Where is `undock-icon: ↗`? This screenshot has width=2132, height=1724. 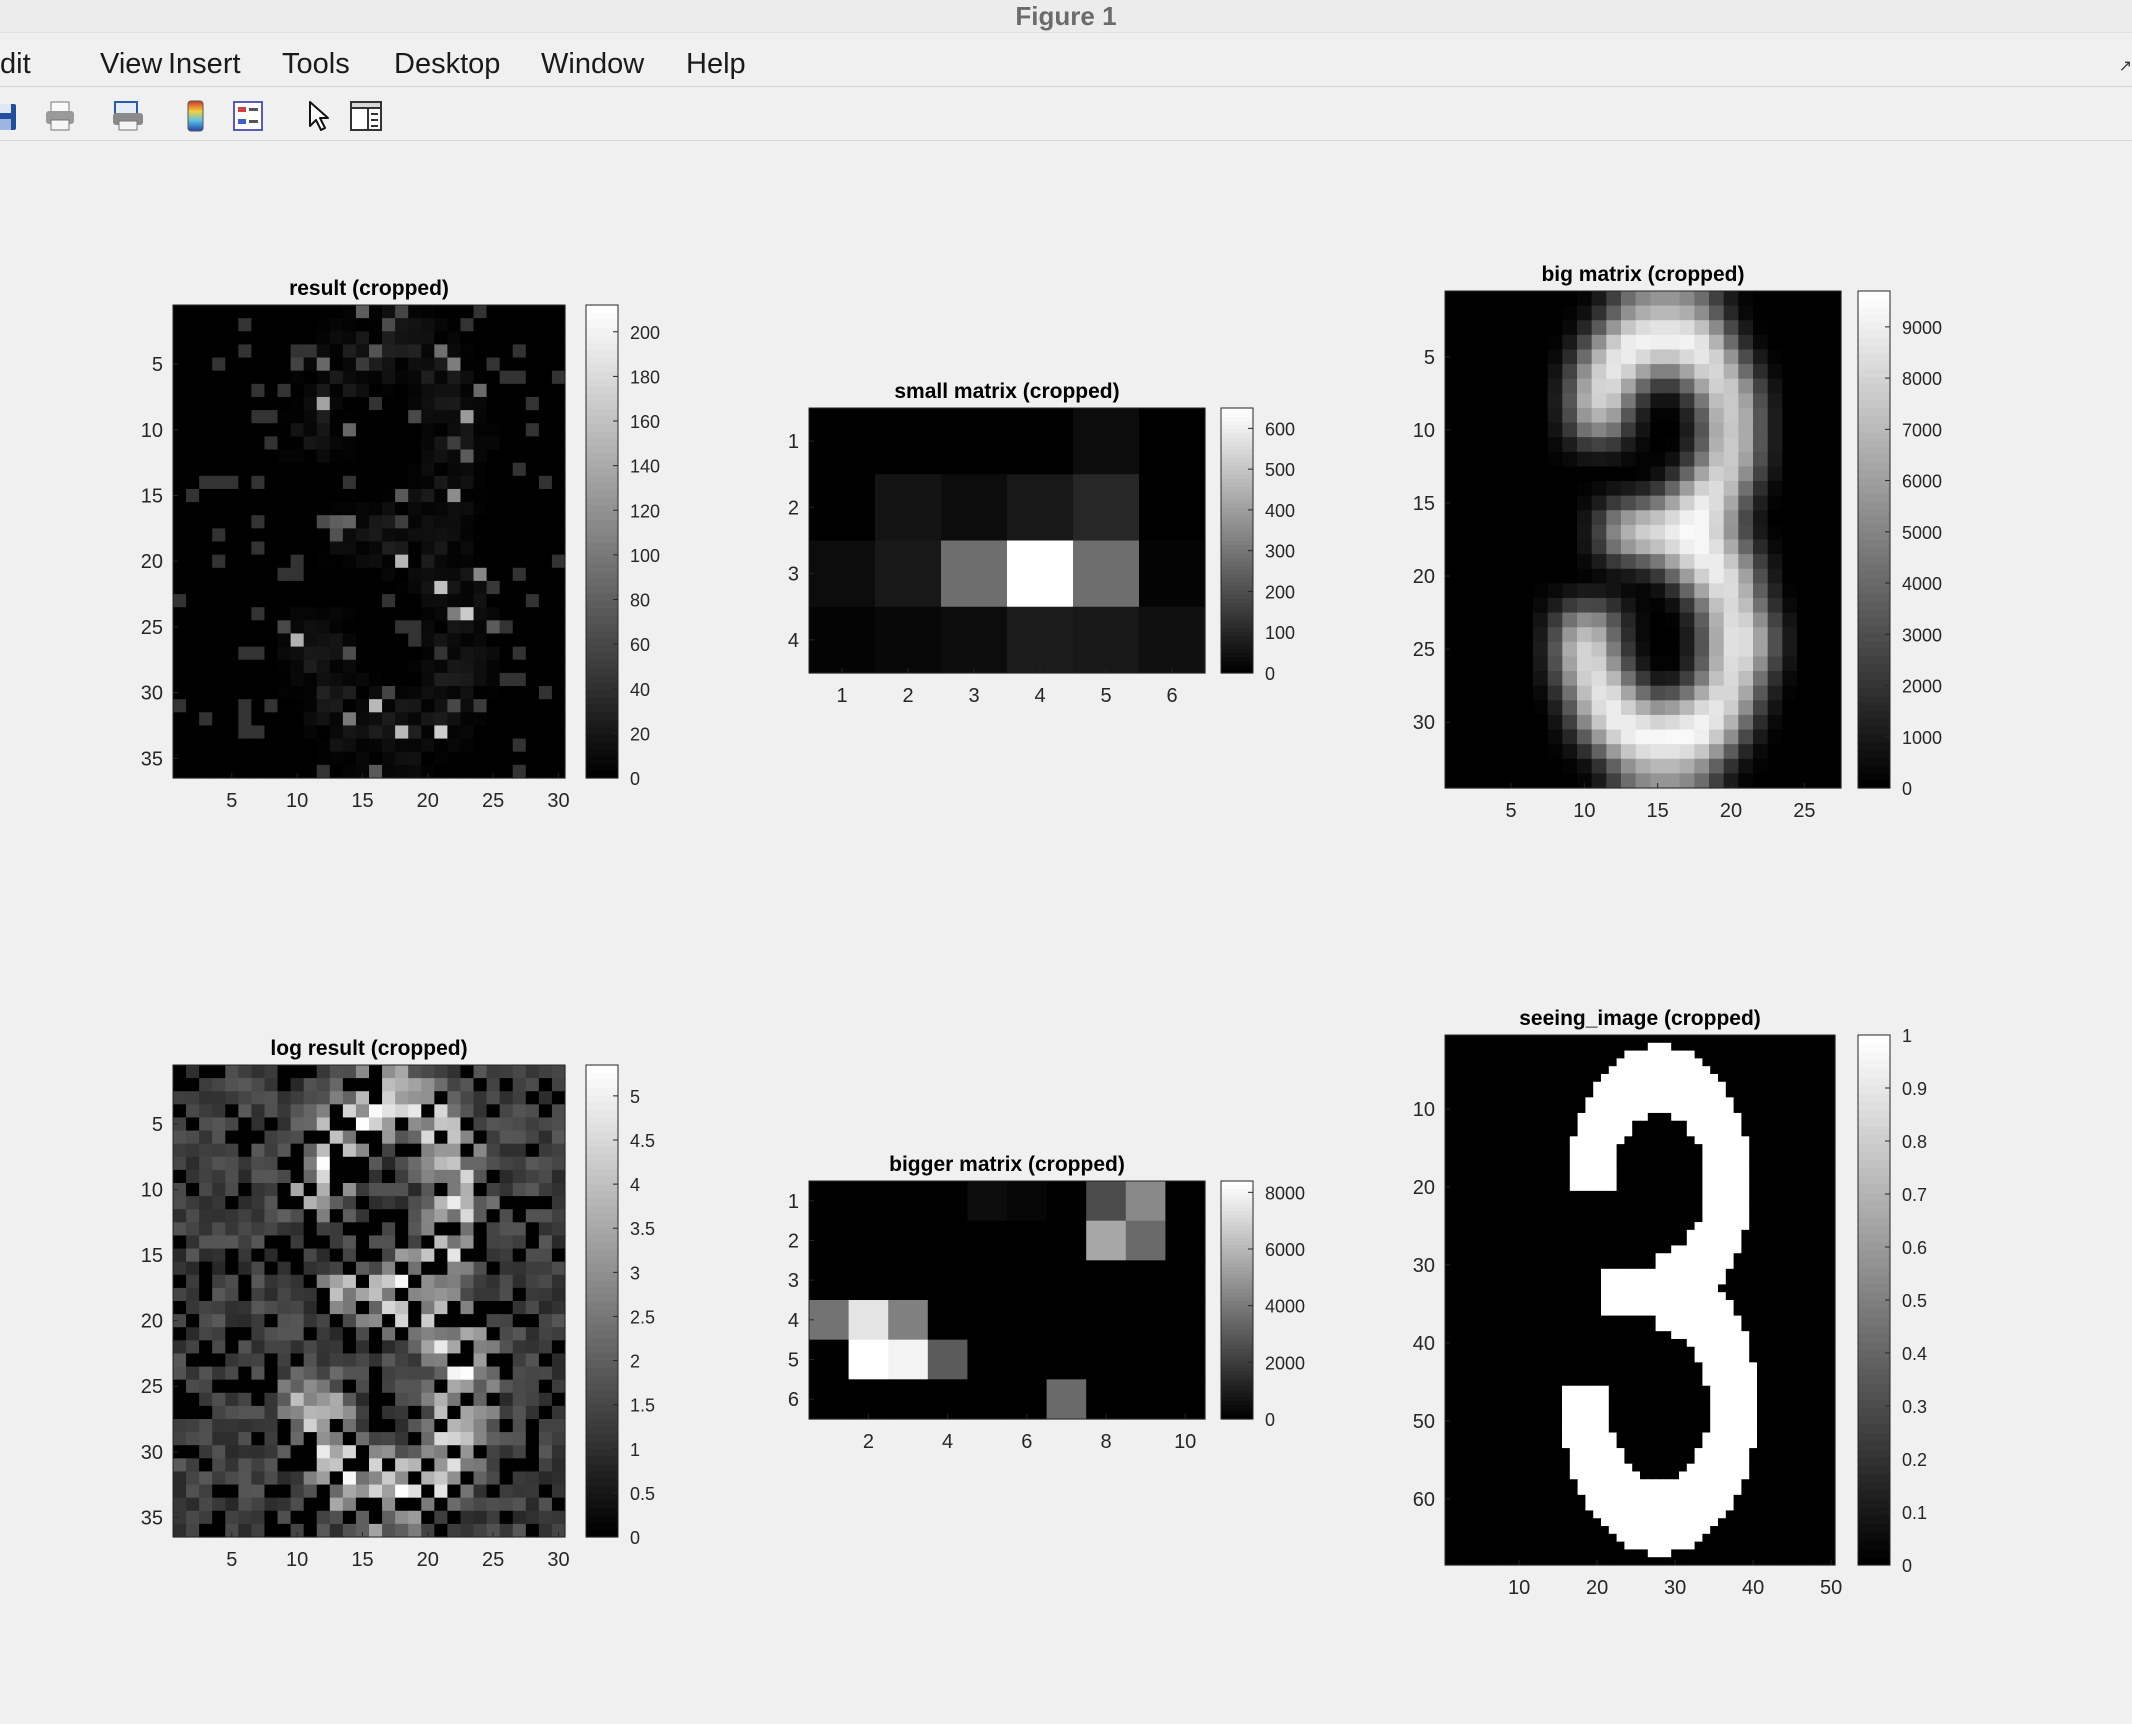
undock-icon: ↗ is located at coordinates (2125, 66).